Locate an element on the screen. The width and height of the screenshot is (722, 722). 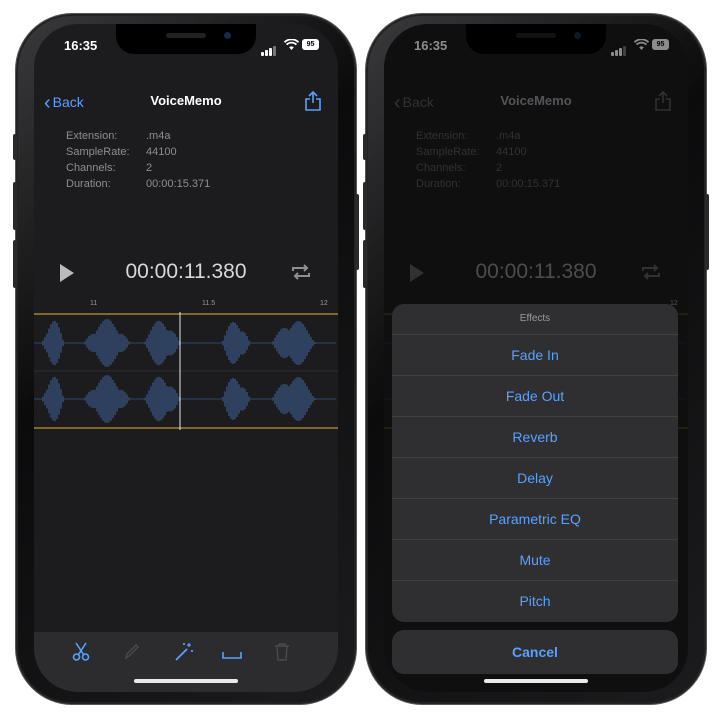
trash-icon is located at coordinates (282, 651).